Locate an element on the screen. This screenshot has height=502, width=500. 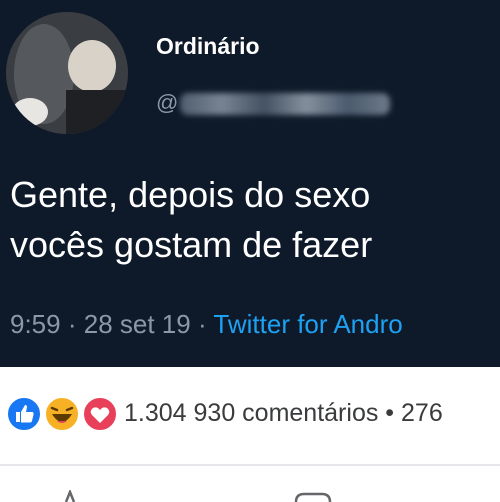
tweet-meta: 9:59 · 28 set 19 · Twitter for Andro is located at coordinates (206, 324).